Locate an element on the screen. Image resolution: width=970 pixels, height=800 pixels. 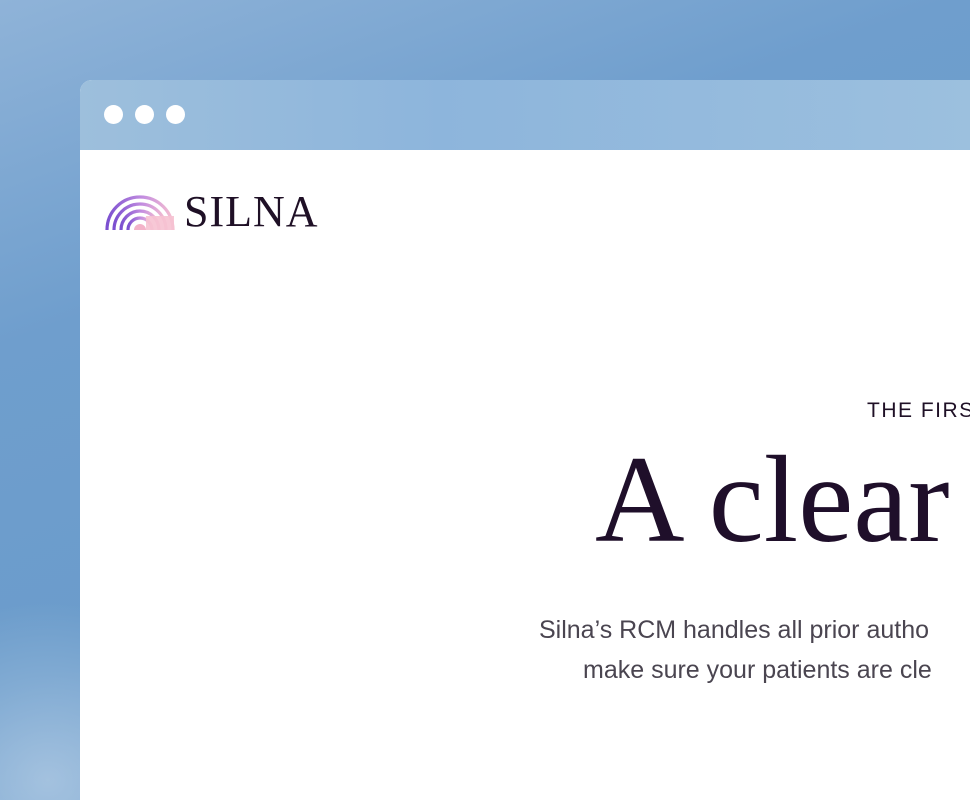
silna-logo: SILNA is located at coordinates (211, 212).